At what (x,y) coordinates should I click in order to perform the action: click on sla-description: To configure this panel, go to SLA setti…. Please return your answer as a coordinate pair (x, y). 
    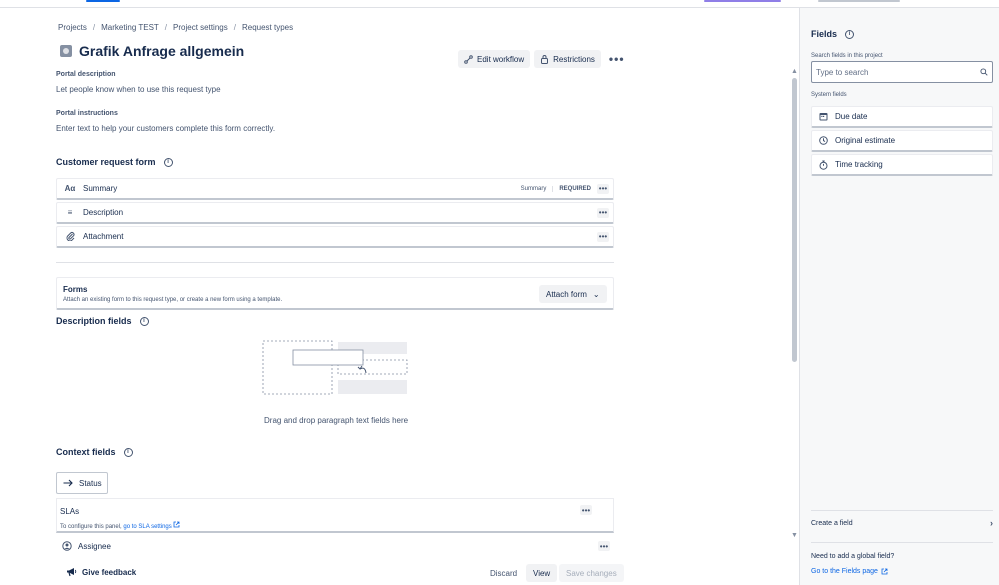
    Looking at the image, I should click on (120, 525).